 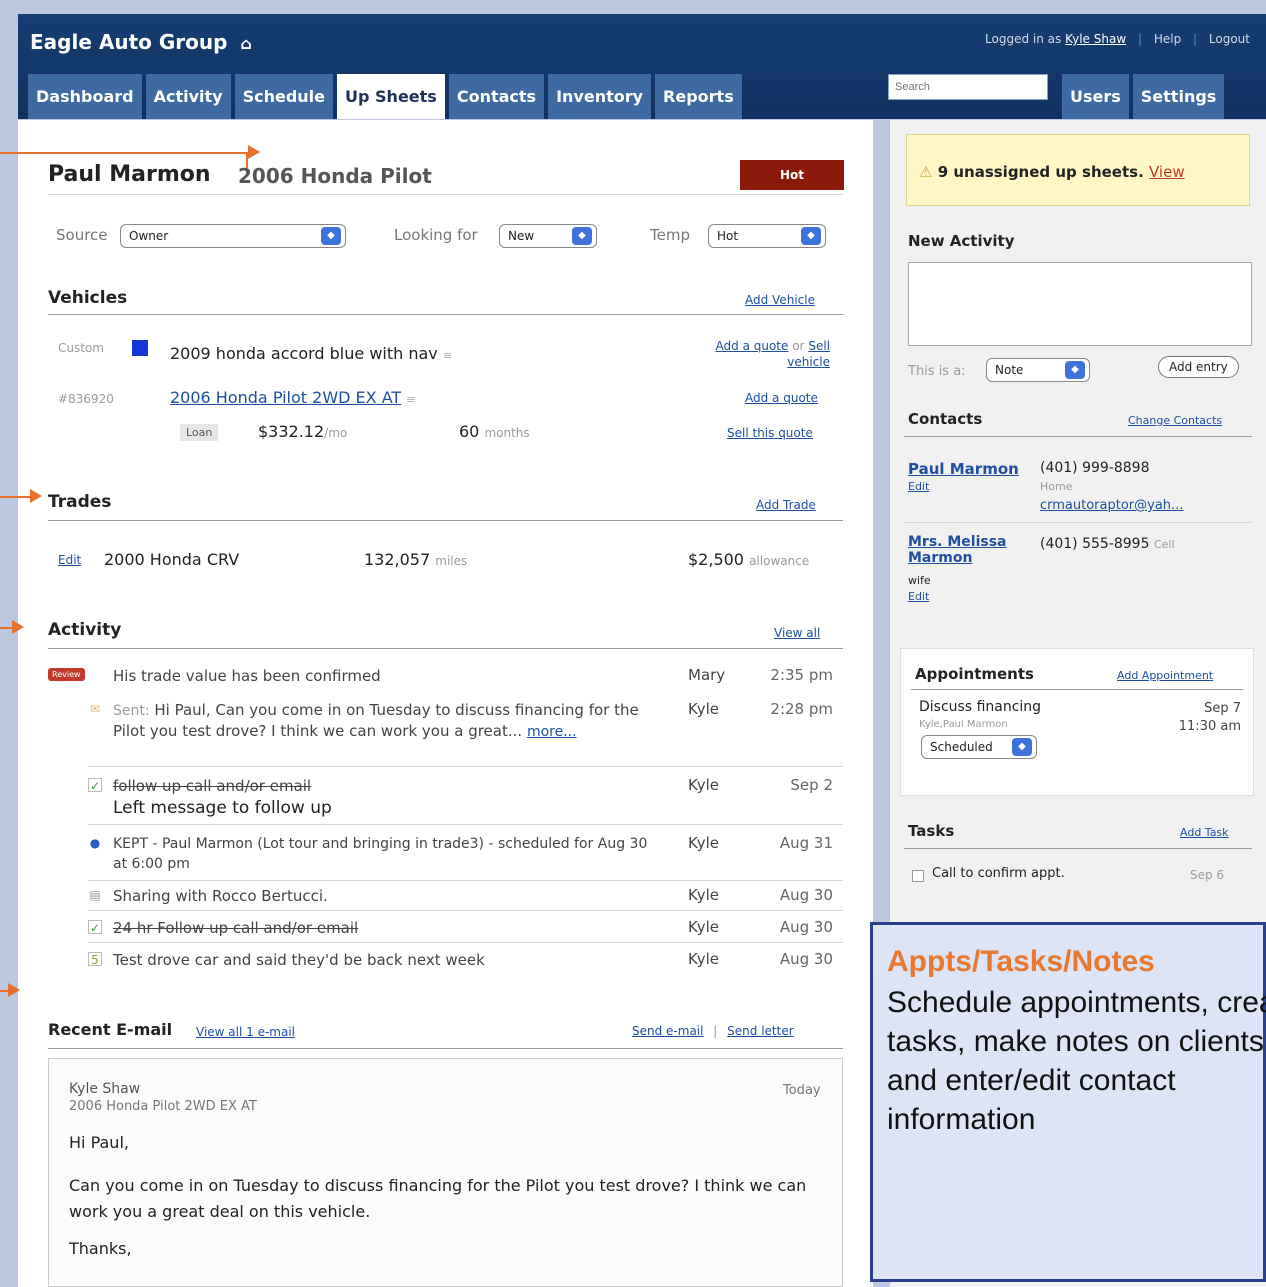 What do you see at coordinates (188, 96) in the screenshot?
I see `tab-activity: Activity` at bounding box center [188, 96].